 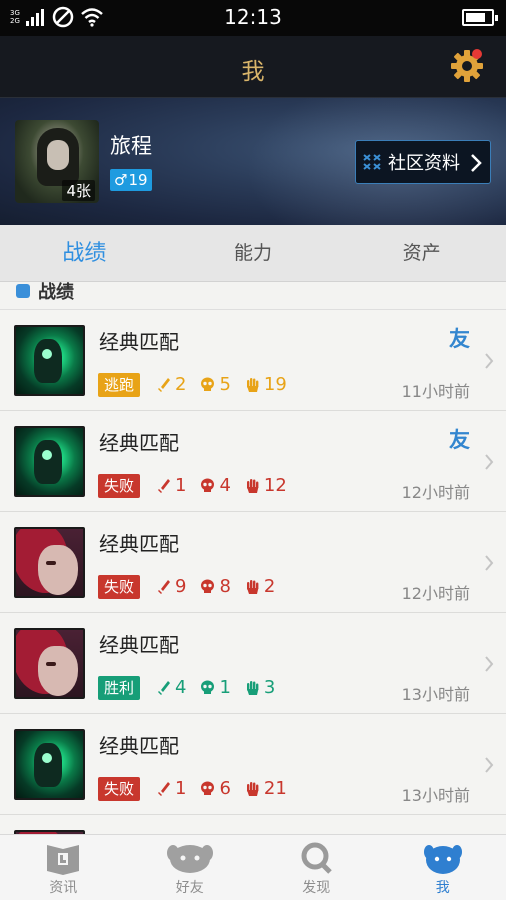 I want to click on assists-value: 12, so click(x=275, y=485).